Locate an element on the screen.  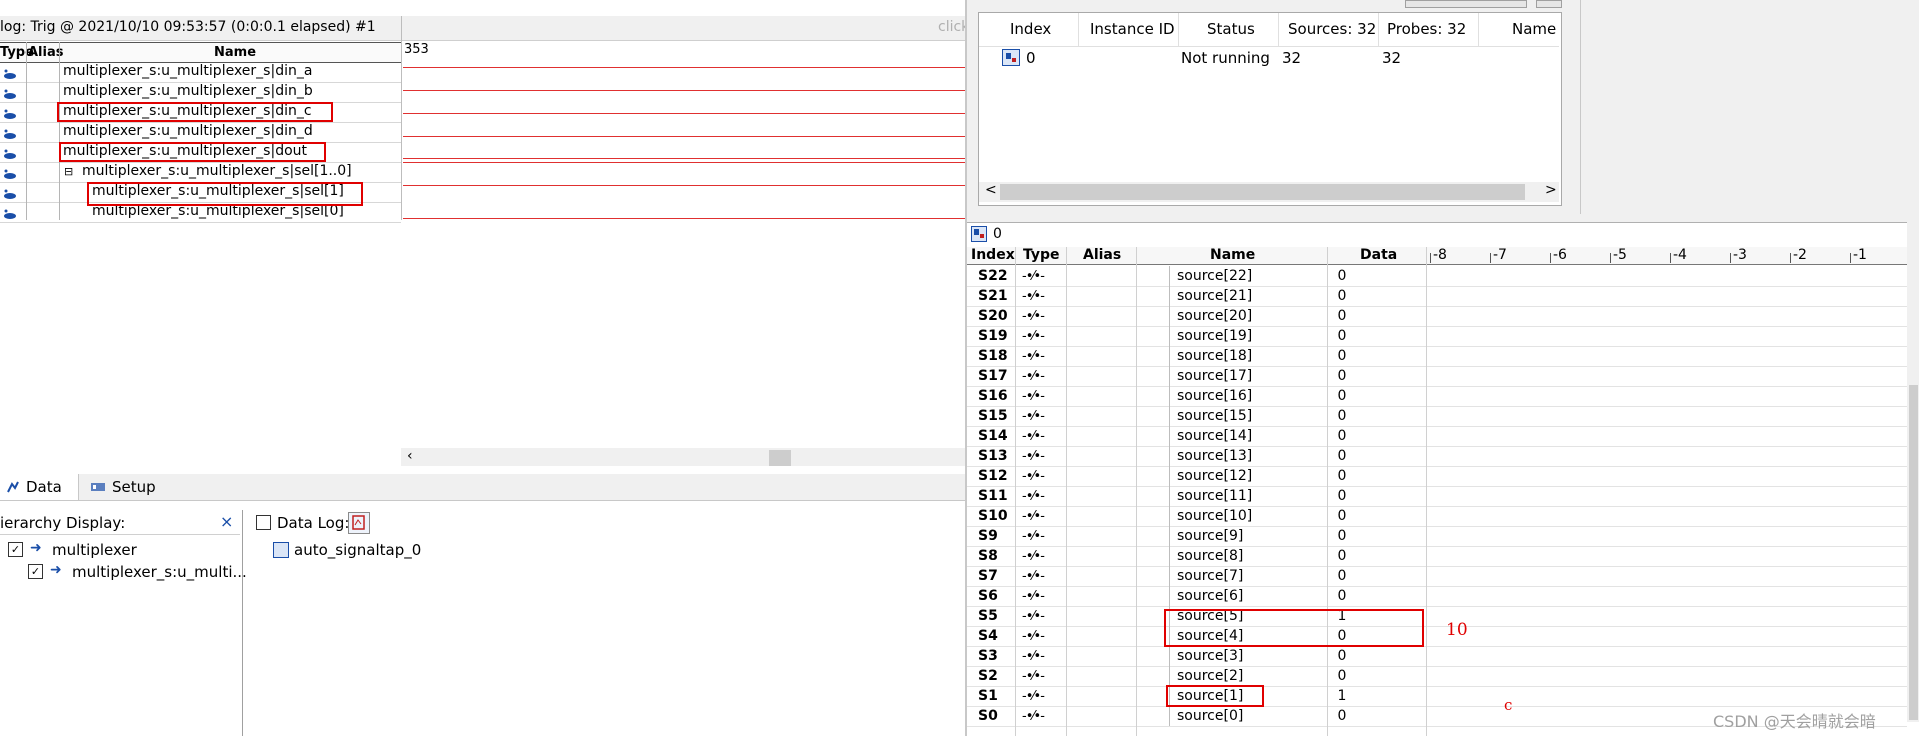
source-row: S1 -•⁄•- source[1] 1 is located at coordinates (1437, 696).